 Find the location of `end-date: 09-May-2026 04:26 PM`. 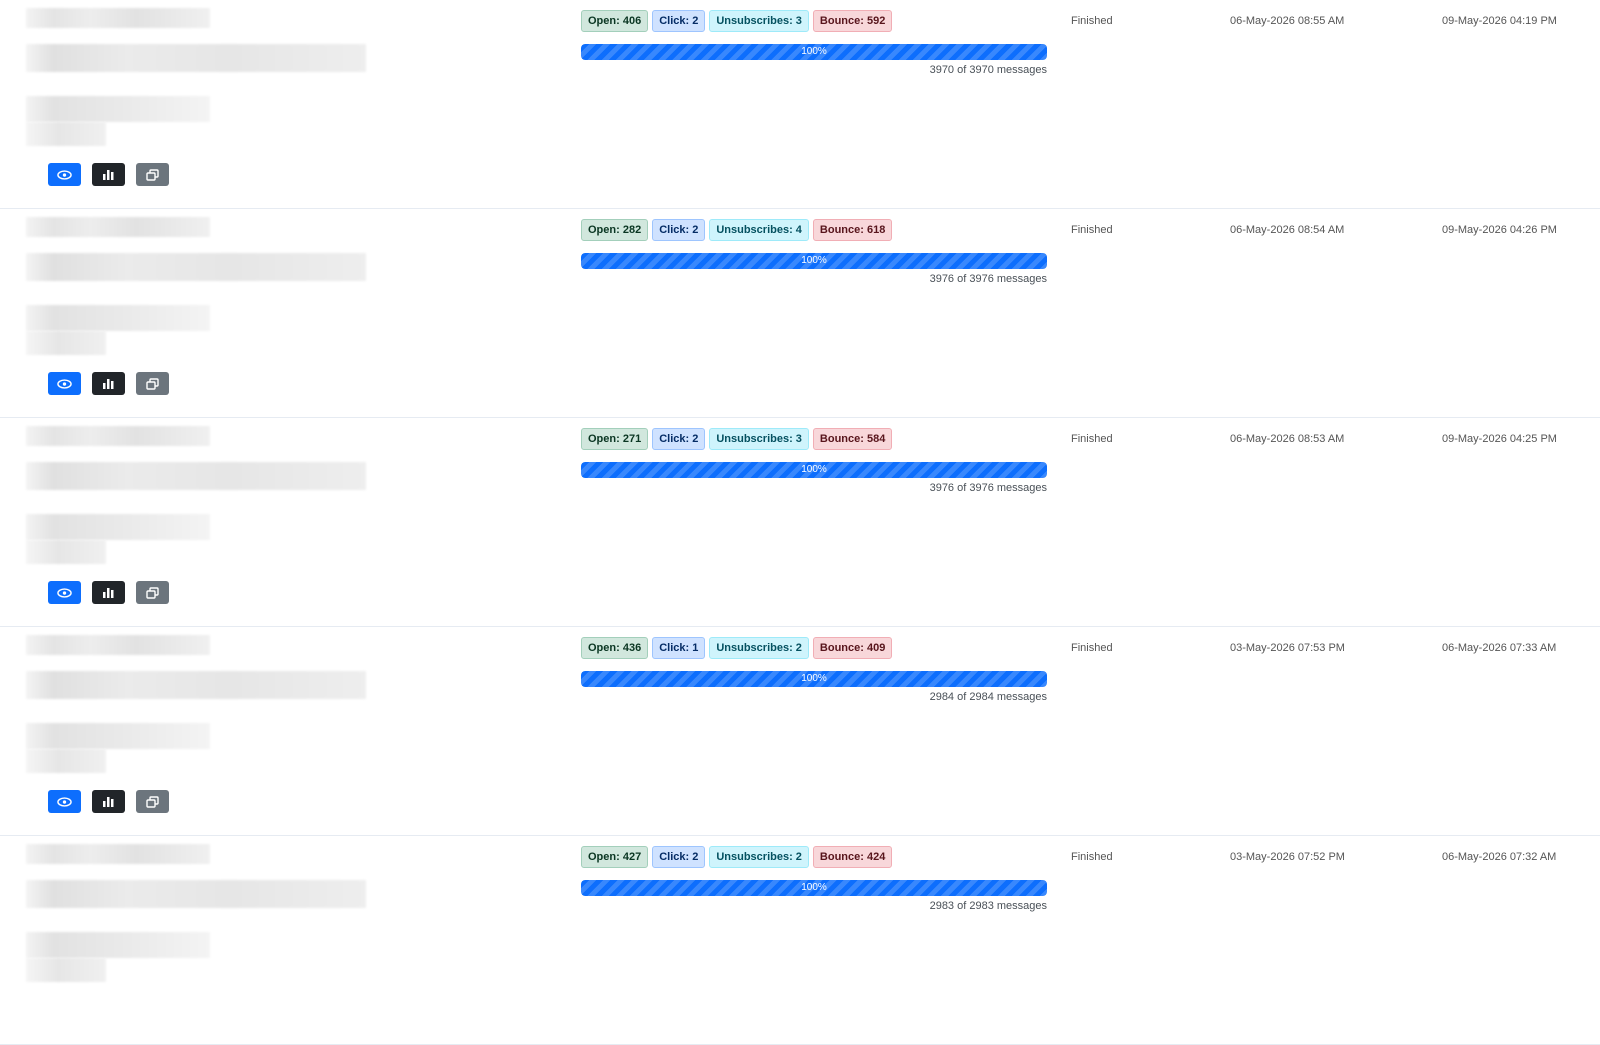

end-date: 09-May-2026 04:26 PM is located at coordinates (1499, 230).